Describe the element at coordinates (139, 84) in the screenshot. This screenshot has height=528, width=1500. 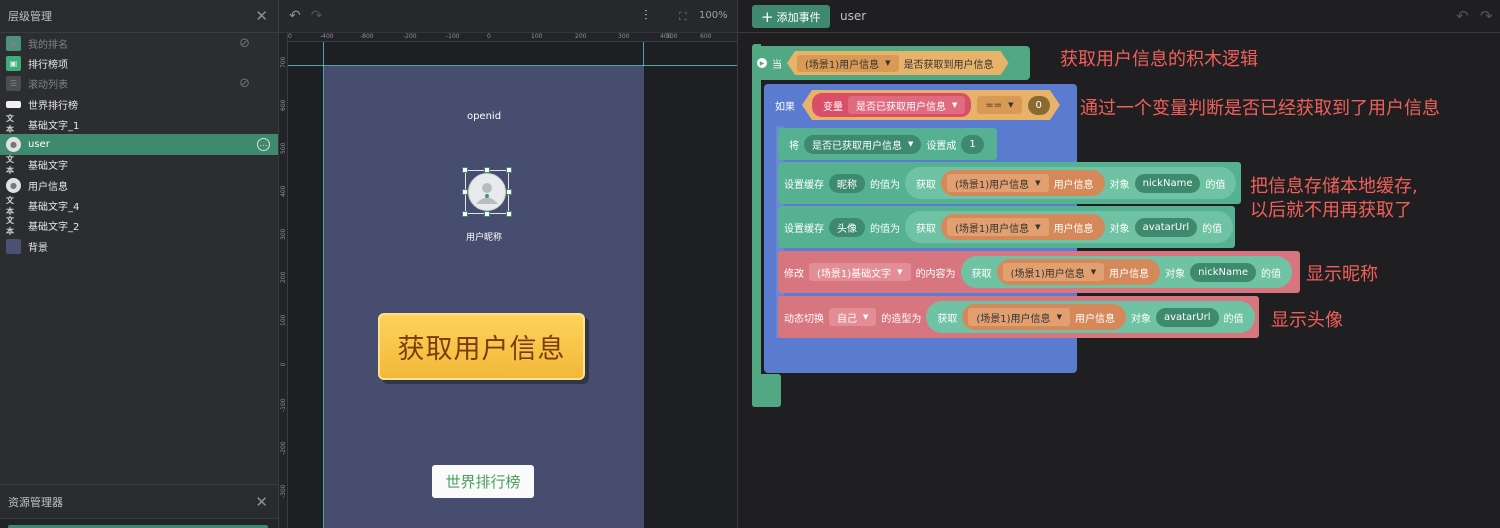
I see `layer-item: ☰ 滚动列表 ⊘` at that location.